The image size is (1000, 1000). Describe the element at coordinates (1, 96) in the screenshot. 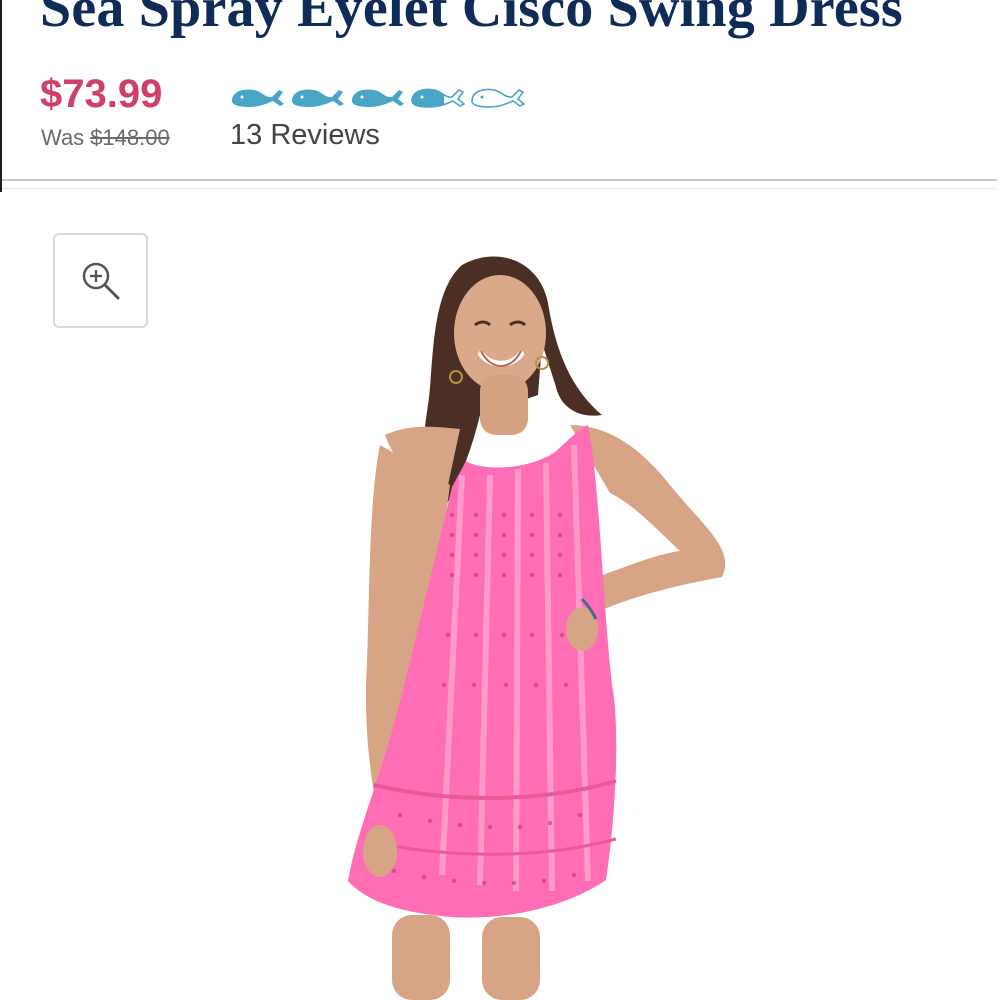

I see `left-border` at that location.